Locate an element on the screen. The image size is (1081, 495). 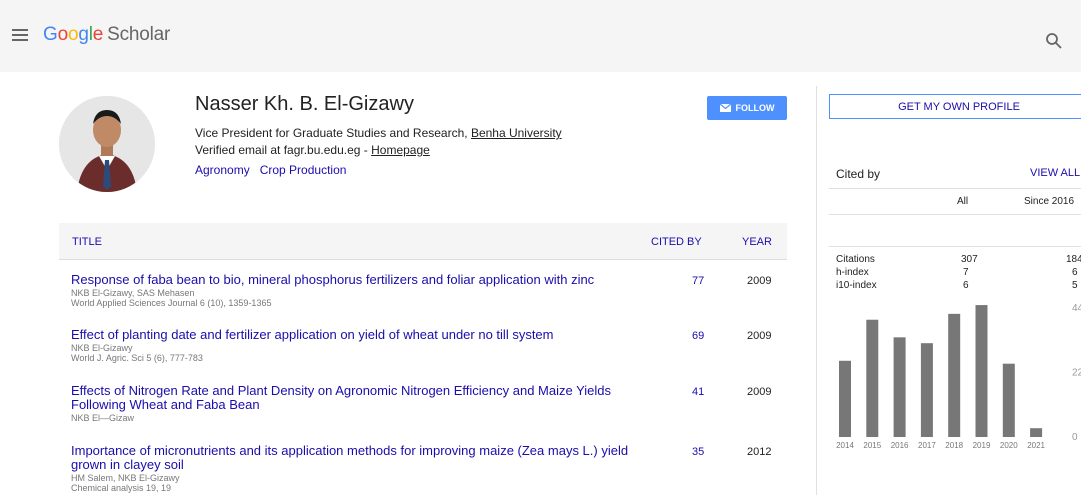
research-interests: Agronomy Crop Production is located at coordinates (275, 170).